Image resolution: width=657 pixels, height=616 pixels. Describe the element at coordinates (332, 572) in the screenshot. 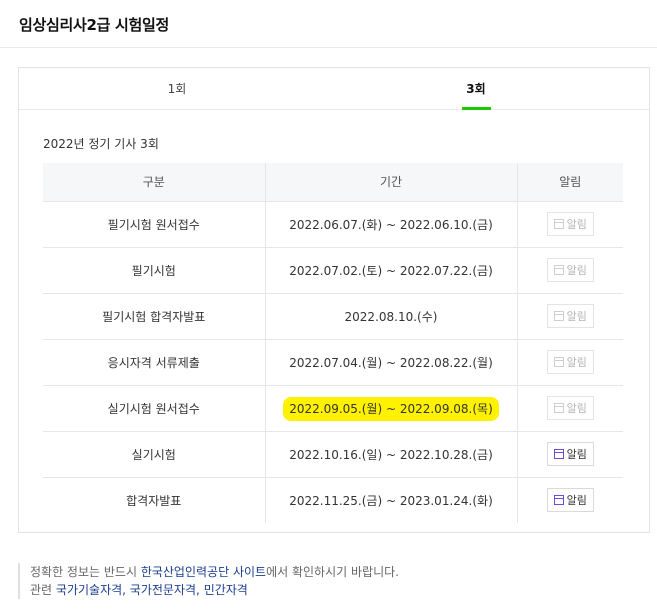

I see `notice-text-after: 에서 확인하시기 바랍니다.` at that location.